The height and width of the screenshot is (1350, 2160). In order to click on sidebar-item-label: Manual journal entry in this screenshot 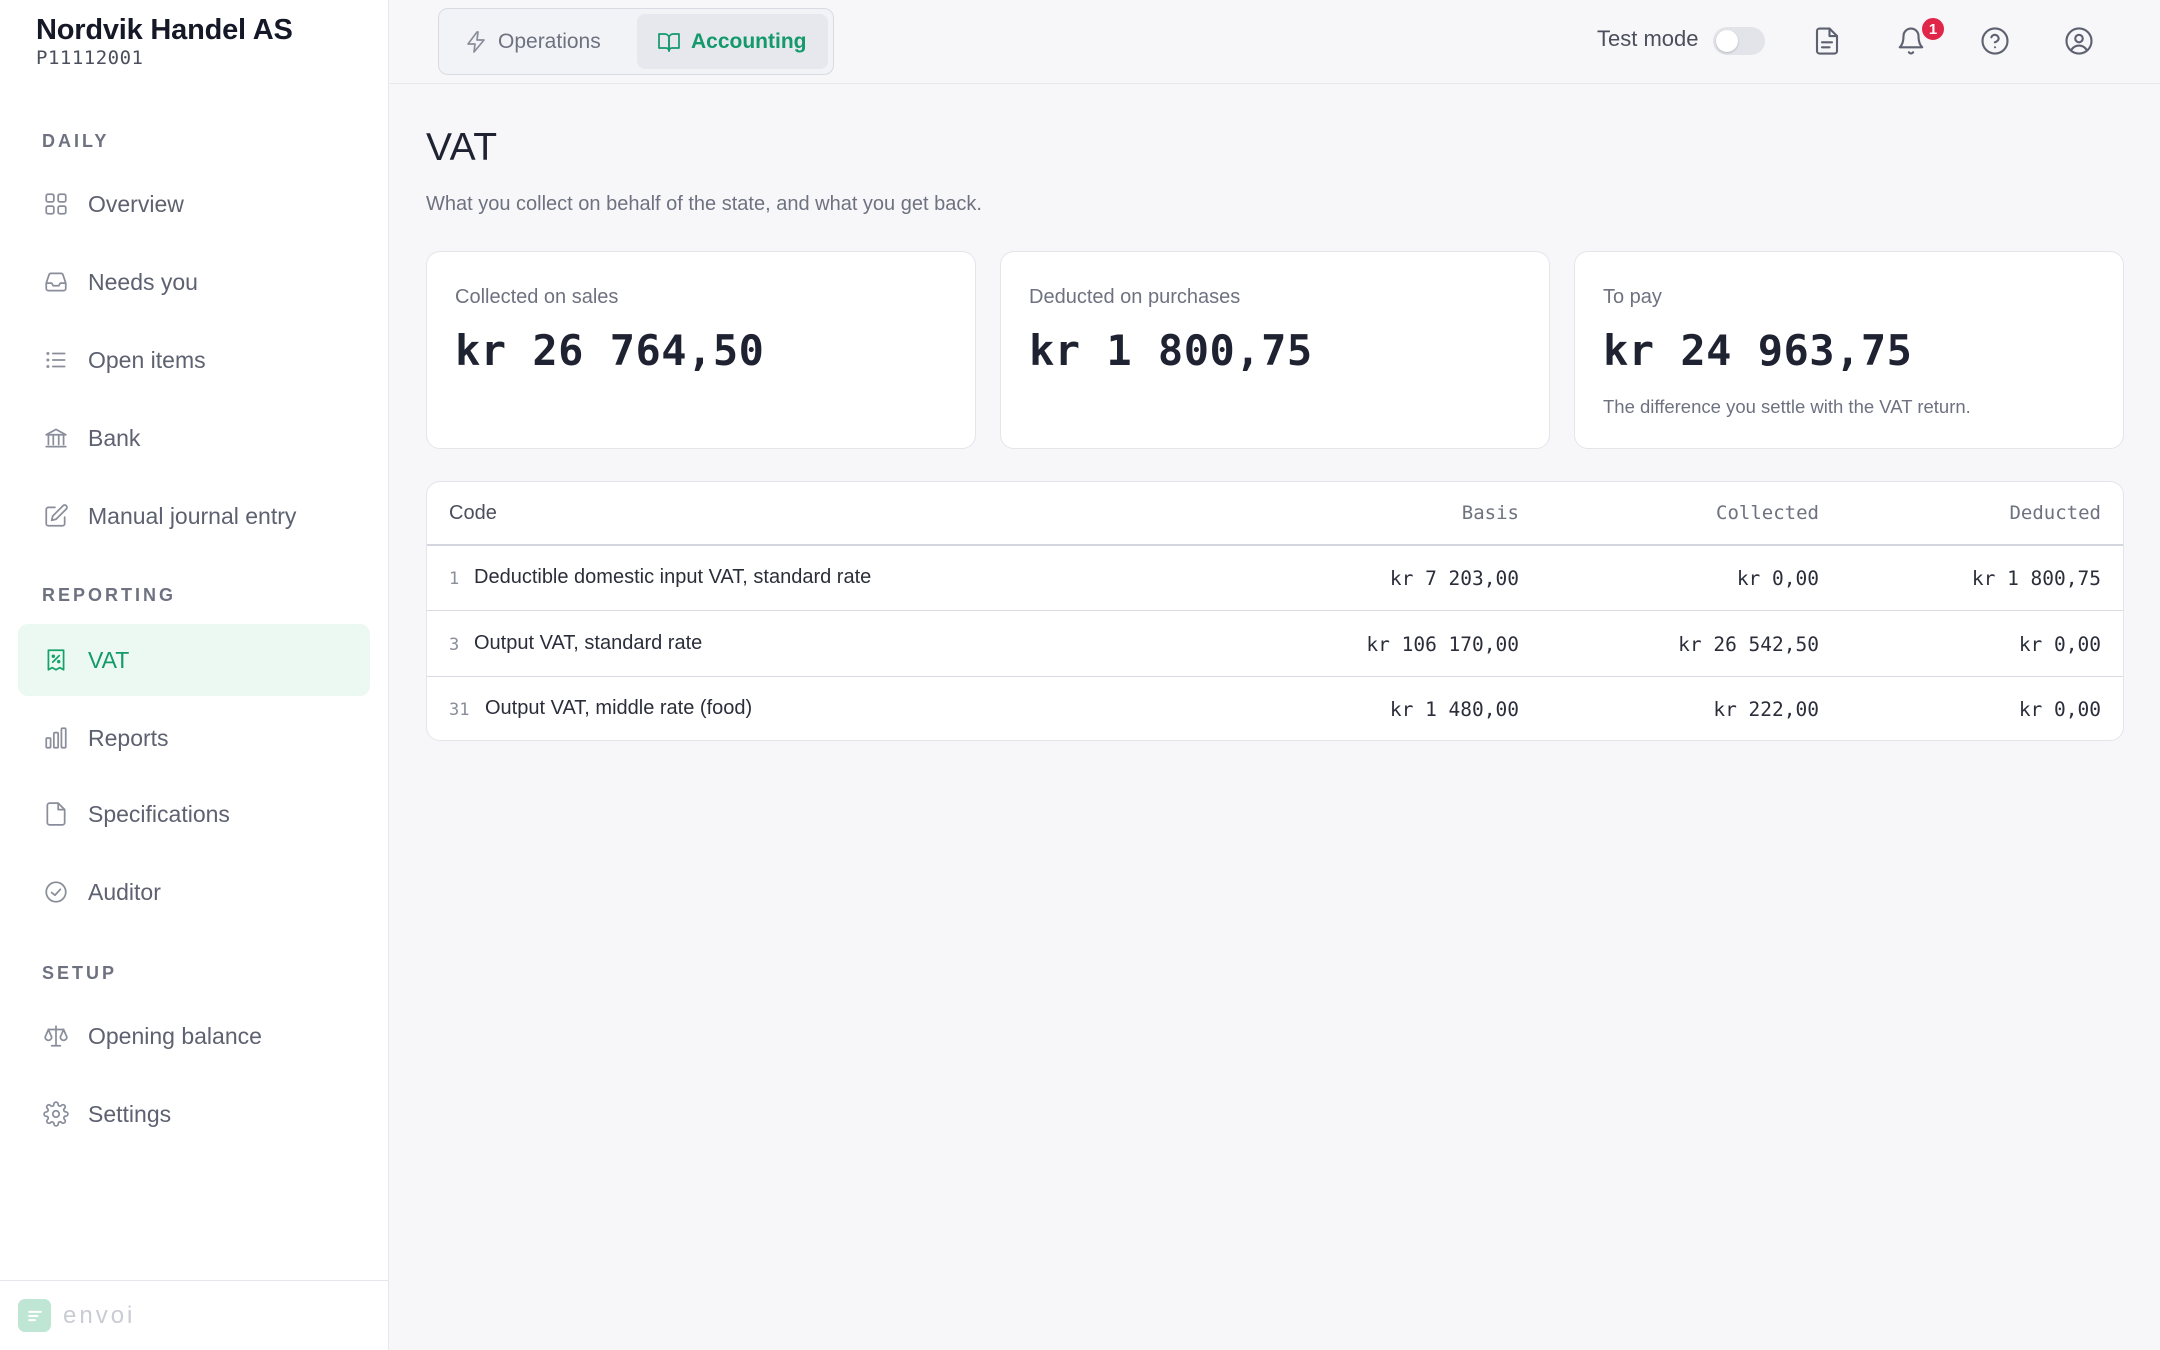, I will do `click(192, 515)`.